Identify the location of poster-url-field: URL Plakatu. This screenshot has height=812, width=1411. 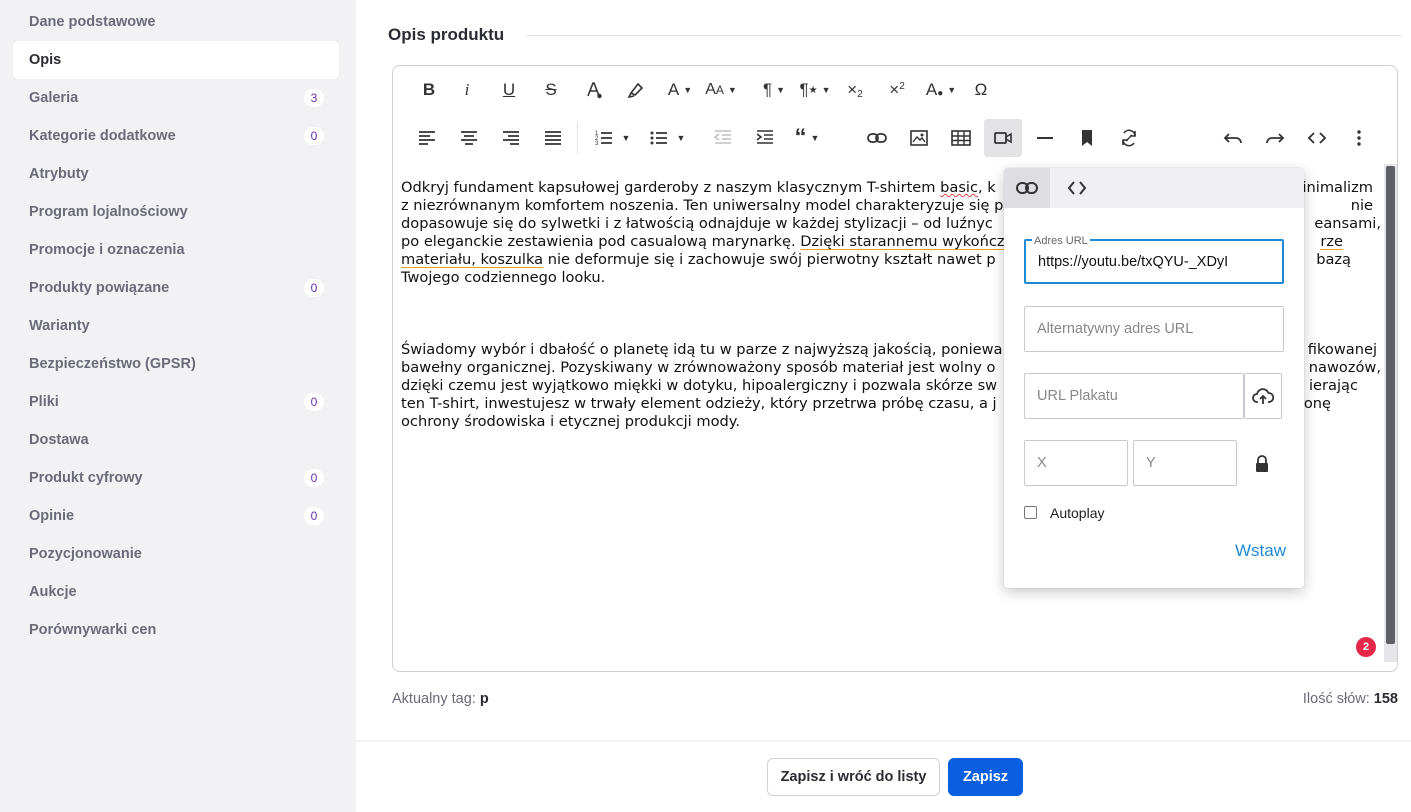
(1134, 396).